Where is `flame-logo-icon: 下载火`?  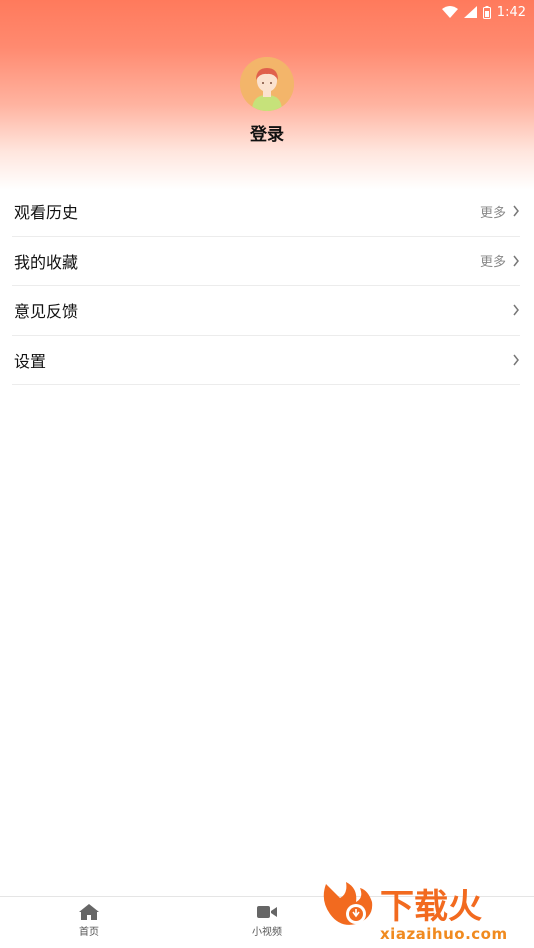
flame-logo-icon: 下载火 is located at coordinates (402, 904).